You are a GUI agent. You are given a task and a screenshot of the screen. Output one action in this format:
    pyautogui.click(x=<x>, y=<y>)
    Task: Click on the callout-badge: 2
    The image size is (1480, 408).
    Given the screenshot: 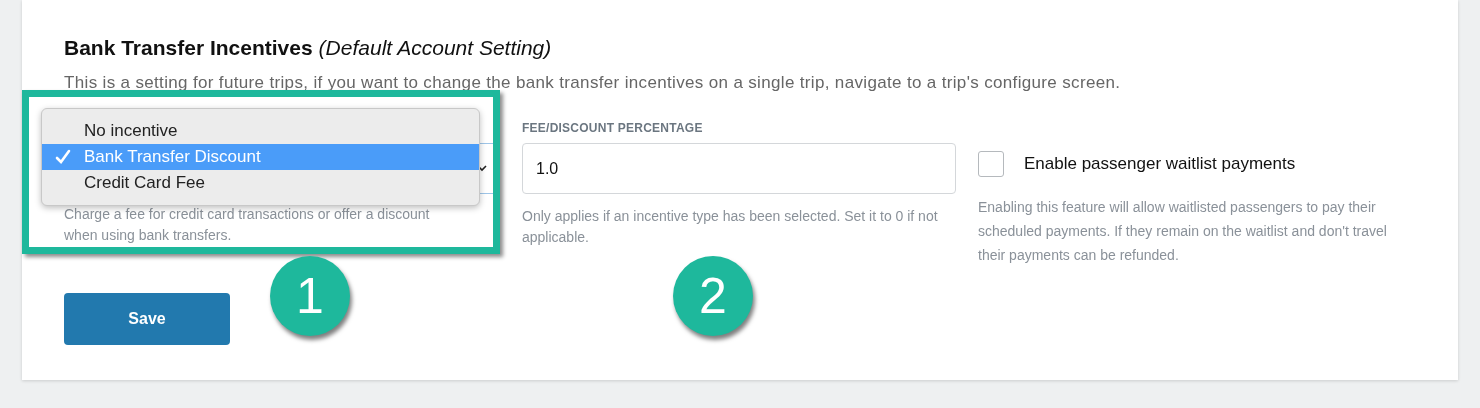 What is the action you would take?
    pyautogui.click(x=713, y=296)
    